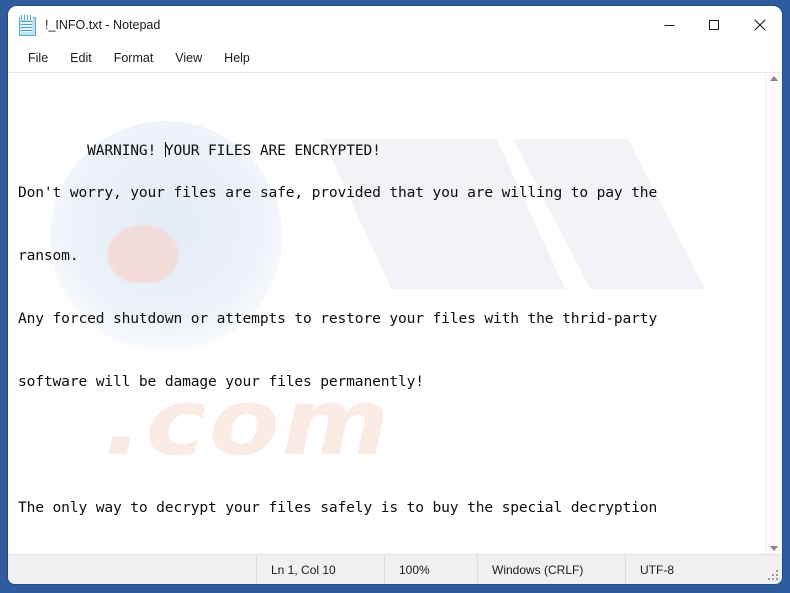 This screenshot has width=790, height=593. I want to click on menu-item-file: File, so click(38, 58).